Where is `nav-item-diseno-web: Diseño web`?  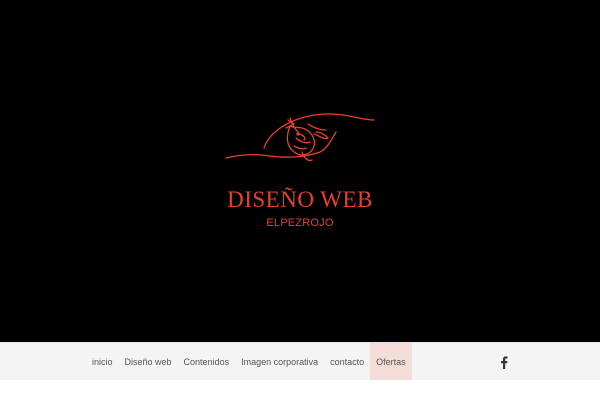
nav-item-diseno-web: Diseño web is located at coordinates (148, 362).